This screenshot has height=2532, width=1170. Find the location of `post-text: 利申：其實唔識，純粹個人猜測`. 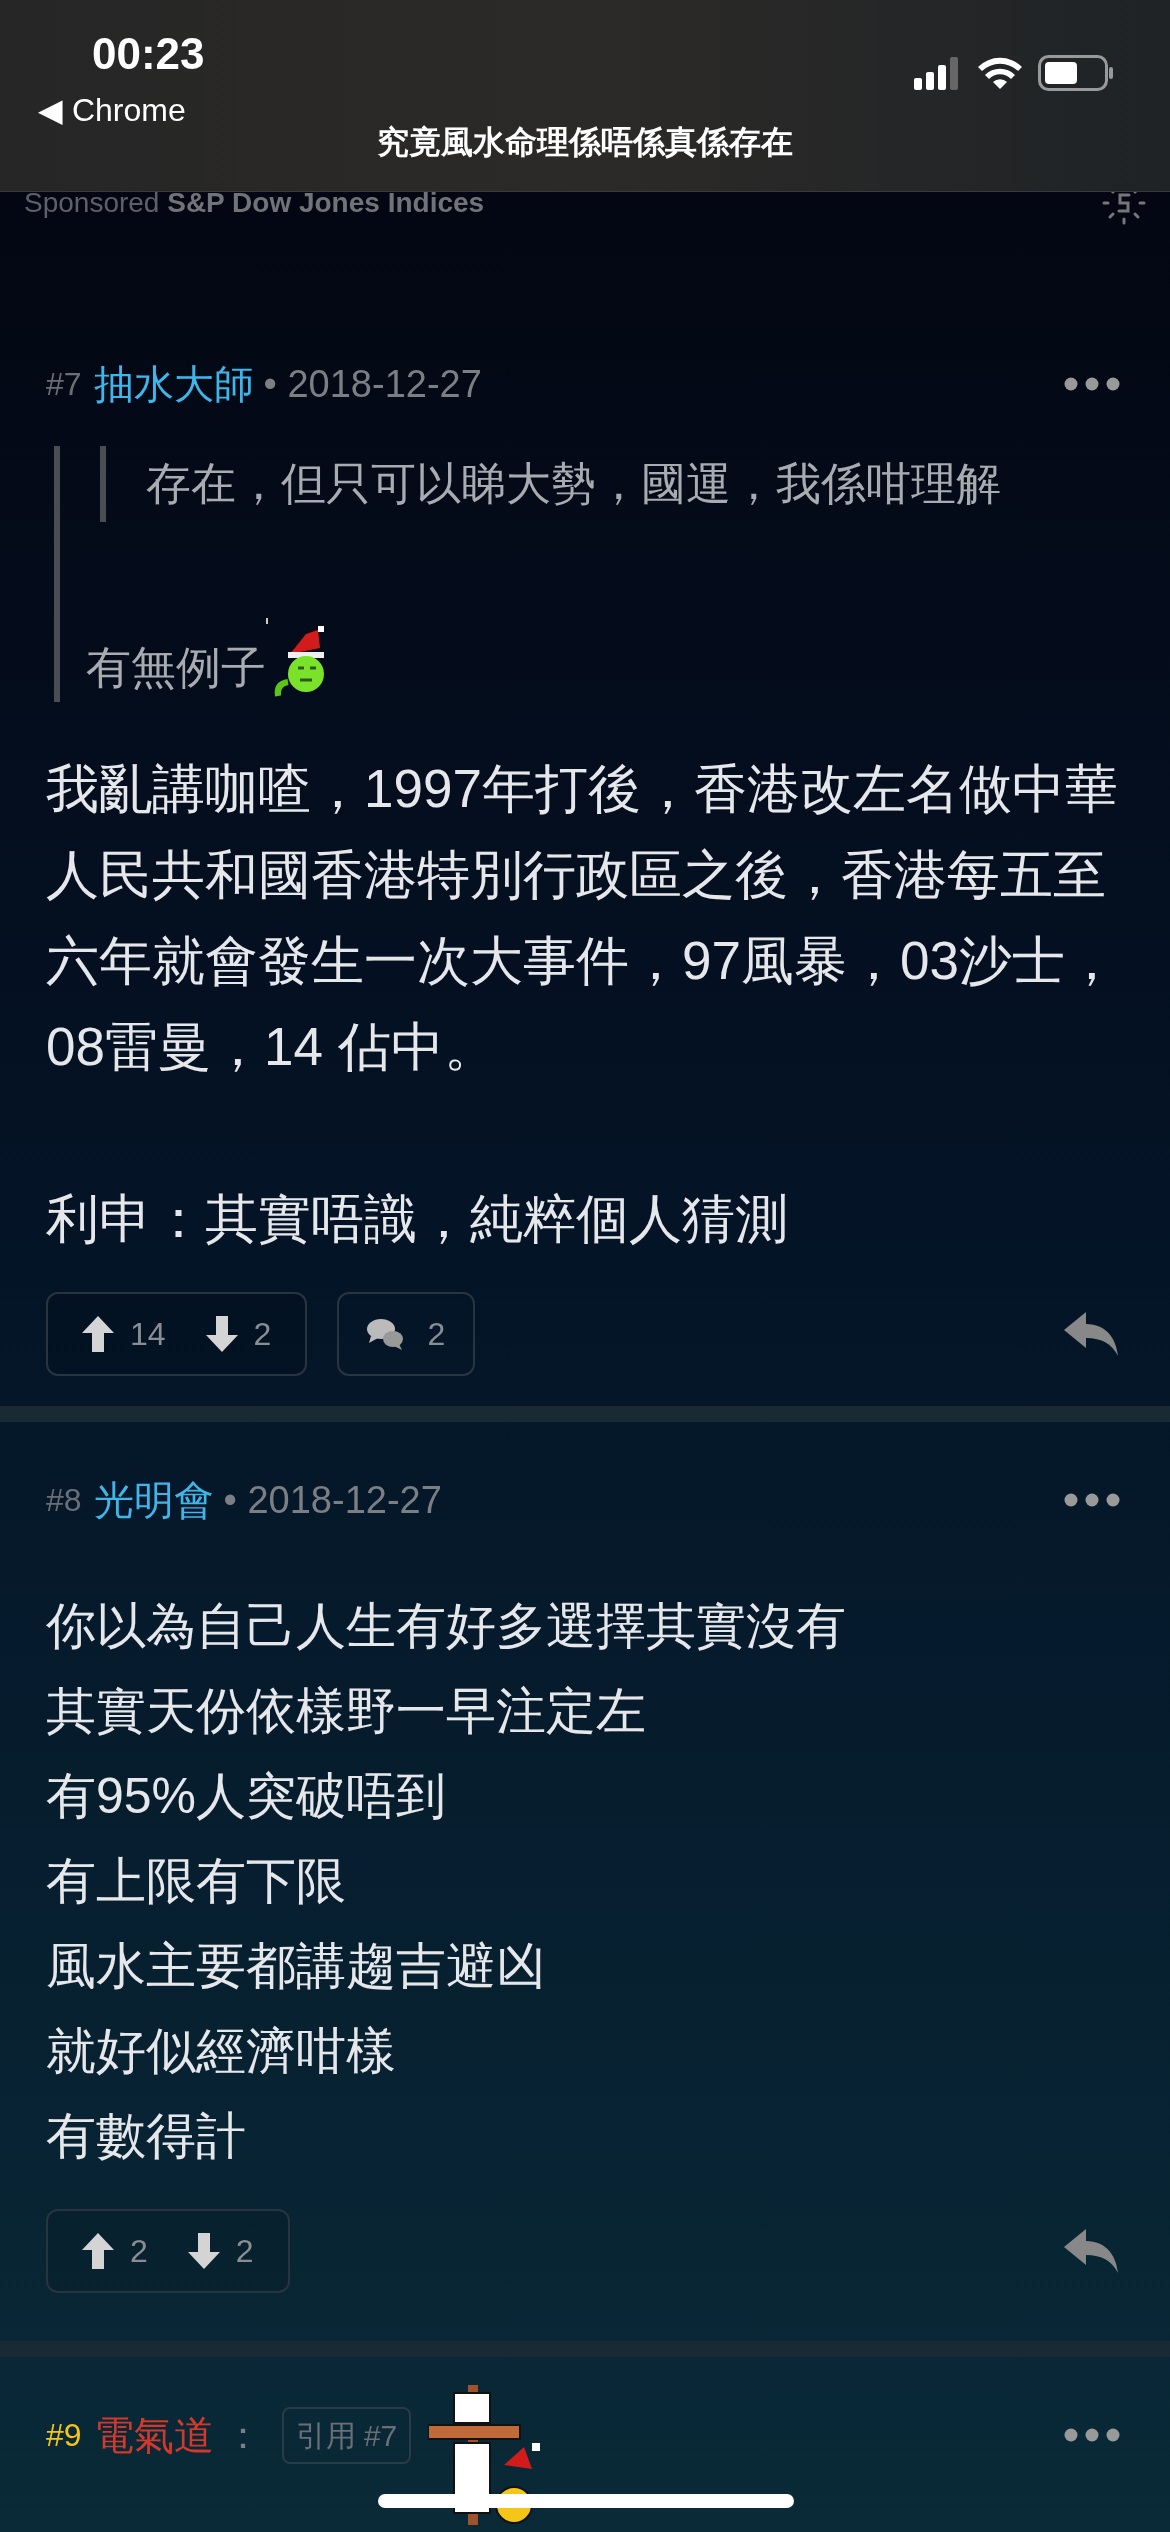

post-text: 利申：其實唔識，純粹個人猜測 is located at coordinates (417, 1219).